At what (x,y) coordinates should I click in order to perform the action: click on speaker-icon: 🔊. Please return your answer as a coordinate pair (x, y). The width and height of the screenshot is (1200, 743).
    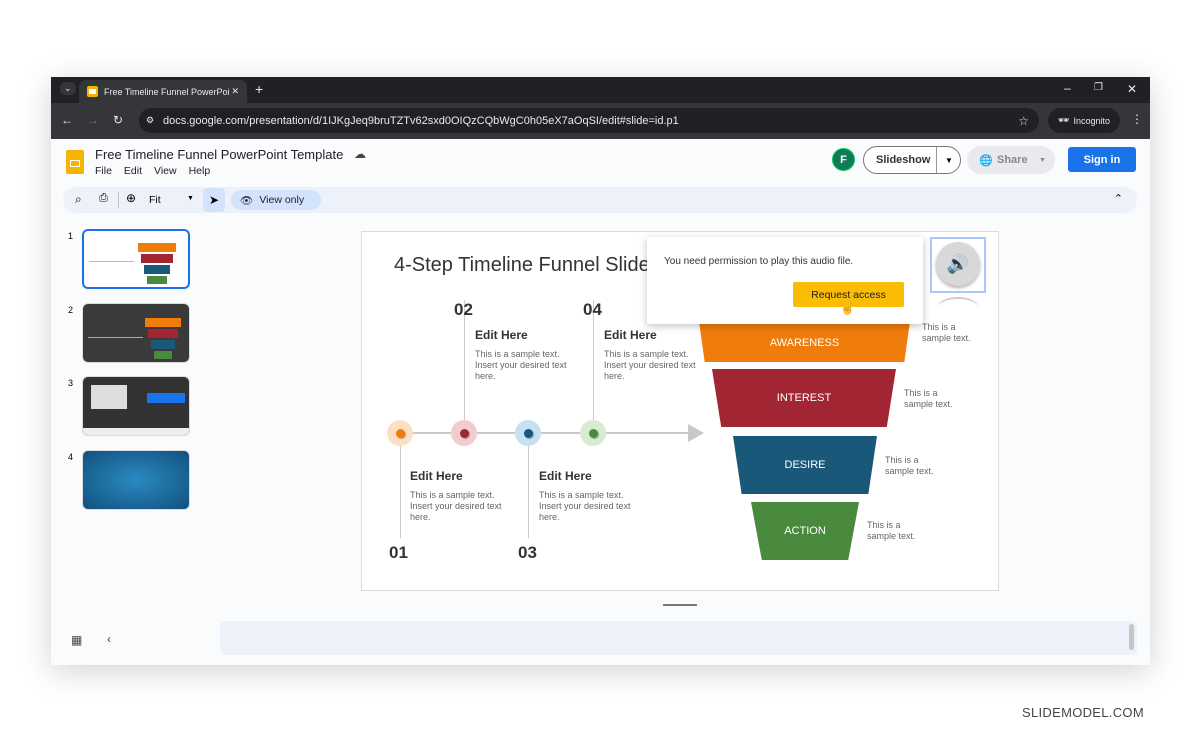
    Looking at the image, I should click on (958, 264).